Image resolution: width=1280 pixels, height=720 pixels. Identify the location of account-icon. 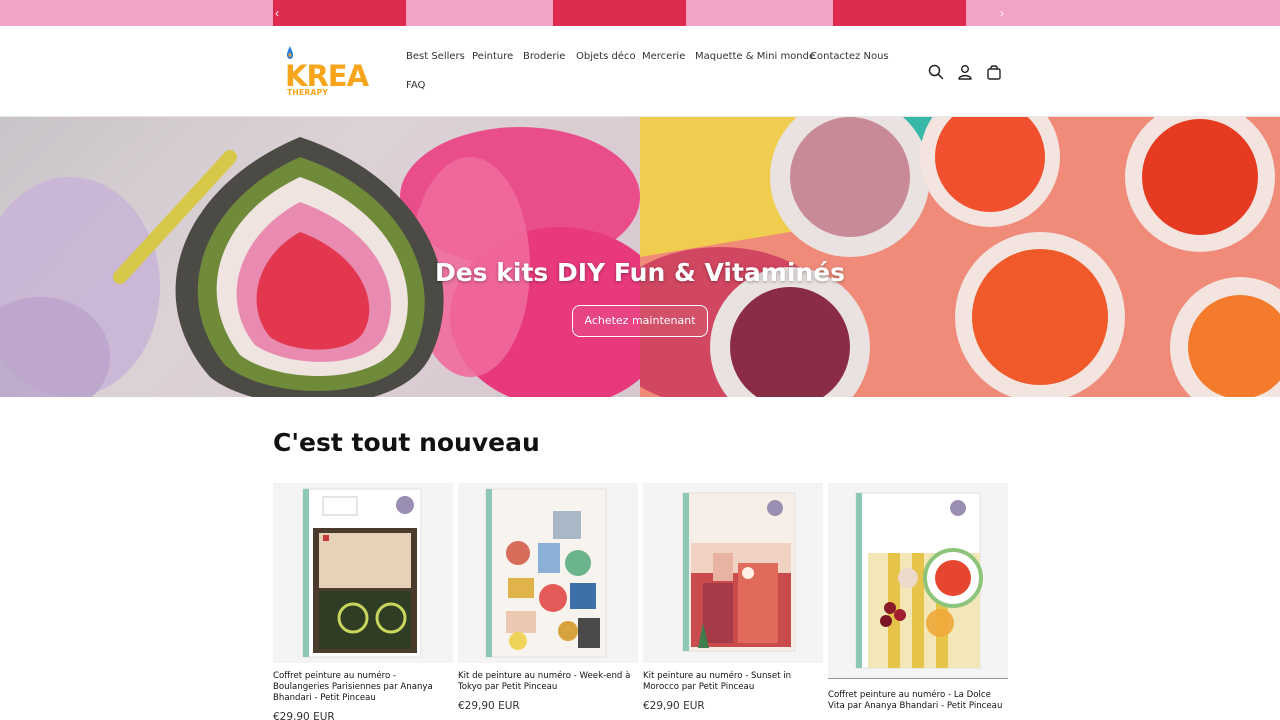
(965, 72).